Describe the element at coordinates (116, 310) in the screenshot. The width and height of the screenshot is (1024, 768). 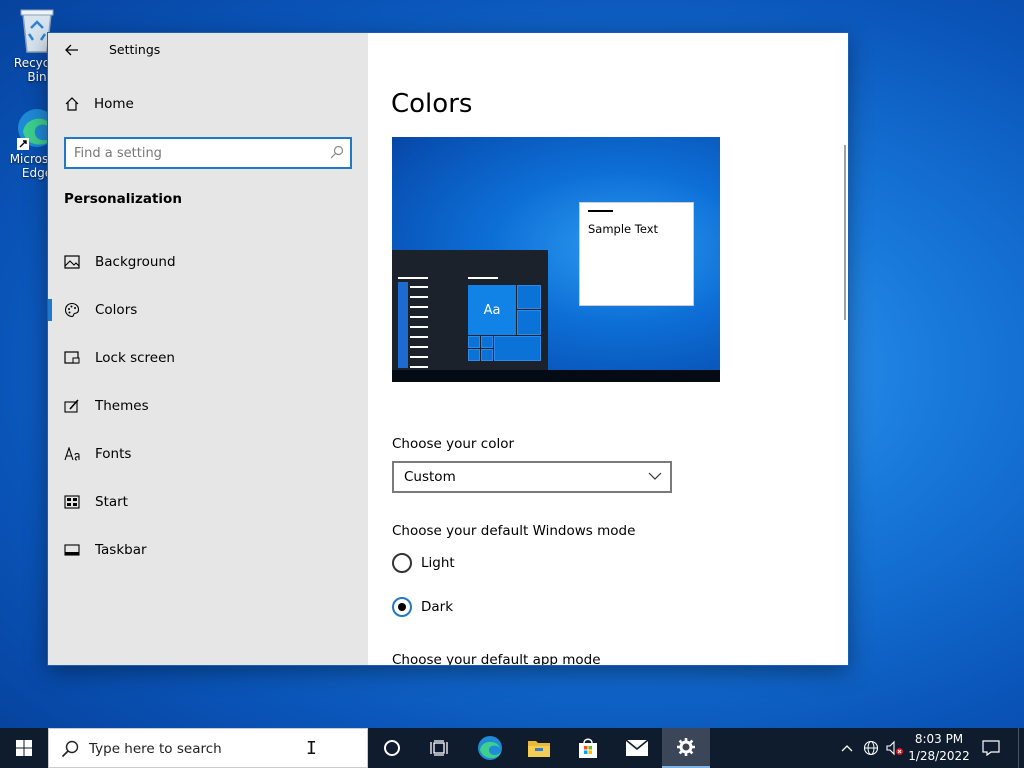
I see `nav-label-colors: Colors` at that location.